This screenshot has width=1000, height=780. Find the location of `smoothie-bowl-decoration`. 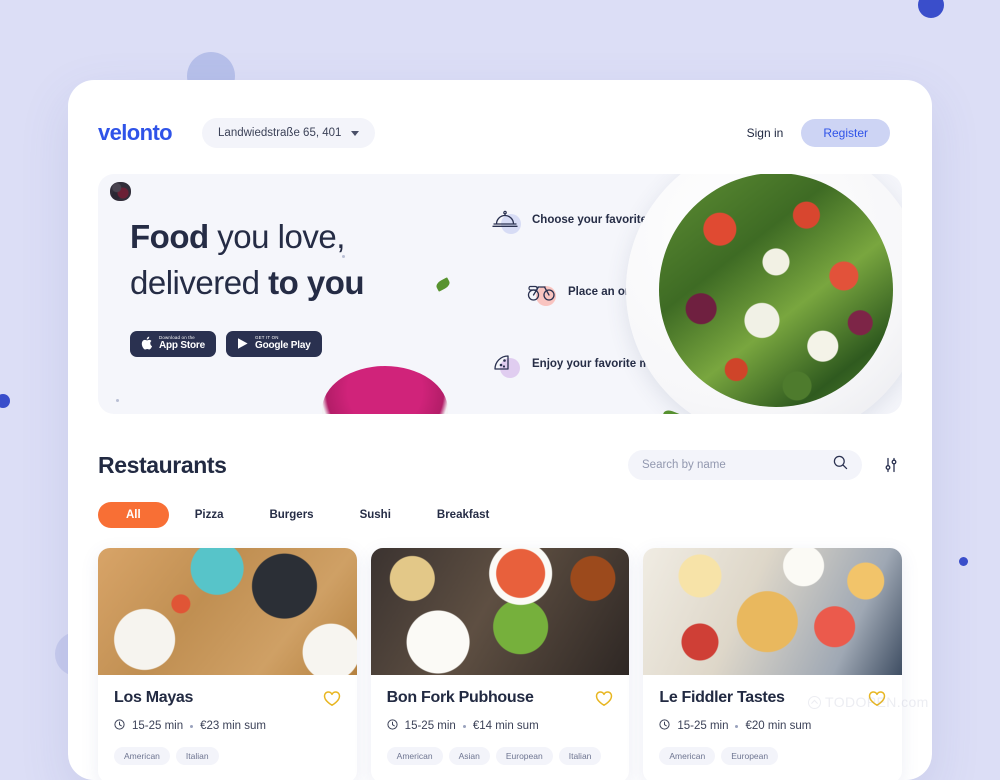

smoothie-bowl-decoration is located at coordinates (385, 390).